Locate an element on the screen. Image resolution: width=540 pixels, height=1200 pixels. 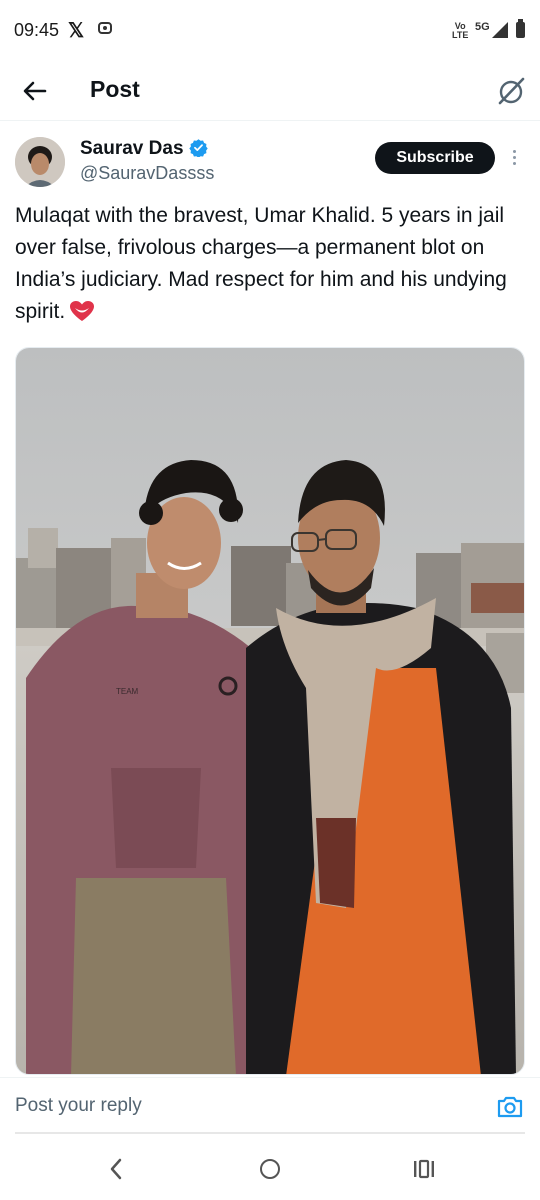
arrow-left-icon is located at coordinates (35, 91).